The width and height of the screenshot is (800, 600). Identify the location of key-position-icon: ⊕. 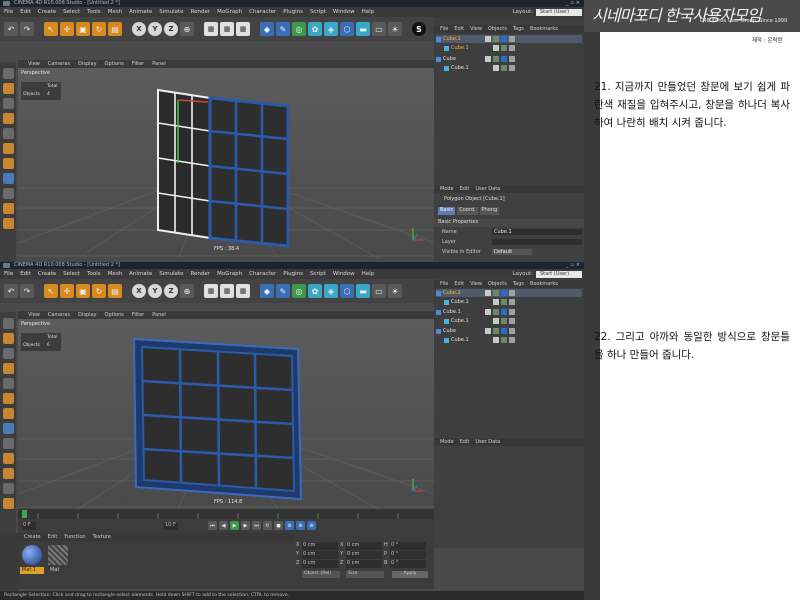
(289, 525).